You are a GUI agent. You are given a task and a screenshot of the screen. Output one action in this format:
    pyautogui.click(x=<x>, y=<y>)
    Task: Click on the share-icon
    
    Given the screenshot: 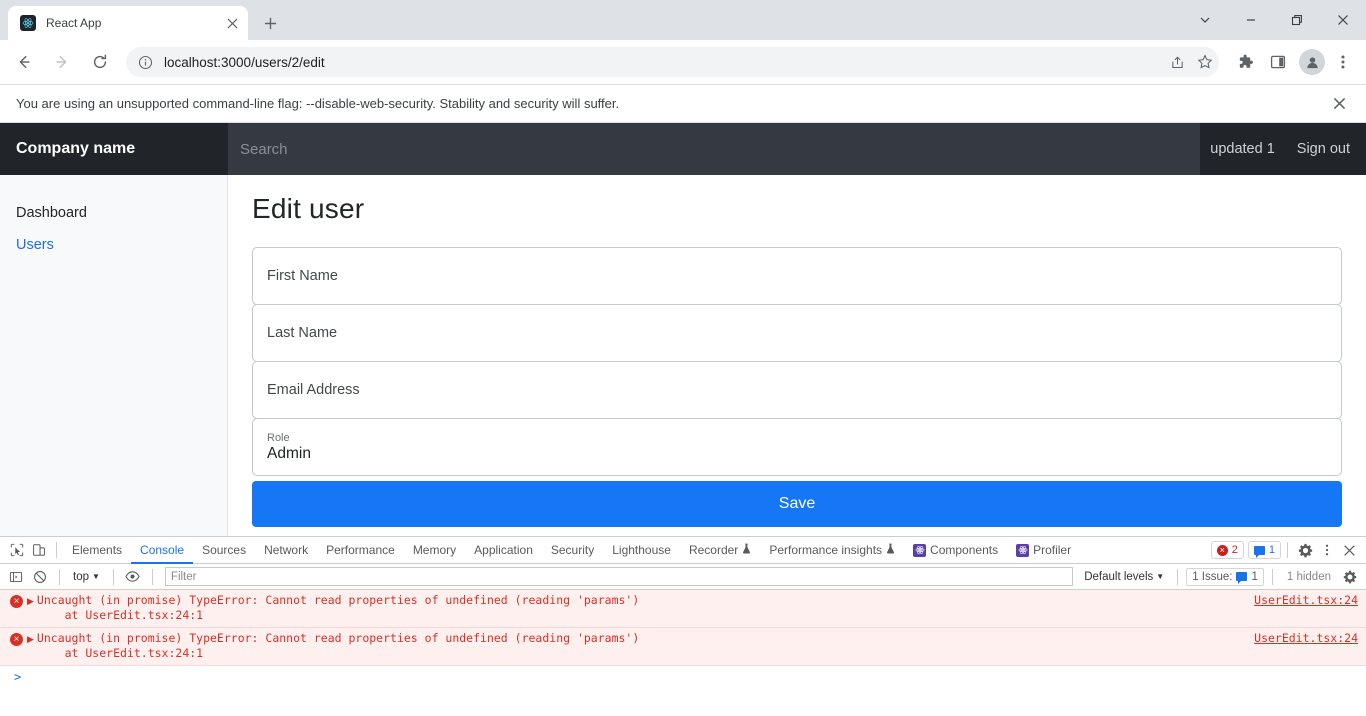 What is the action you would take?
    pyautogui.click(x=1177, y=62)
    